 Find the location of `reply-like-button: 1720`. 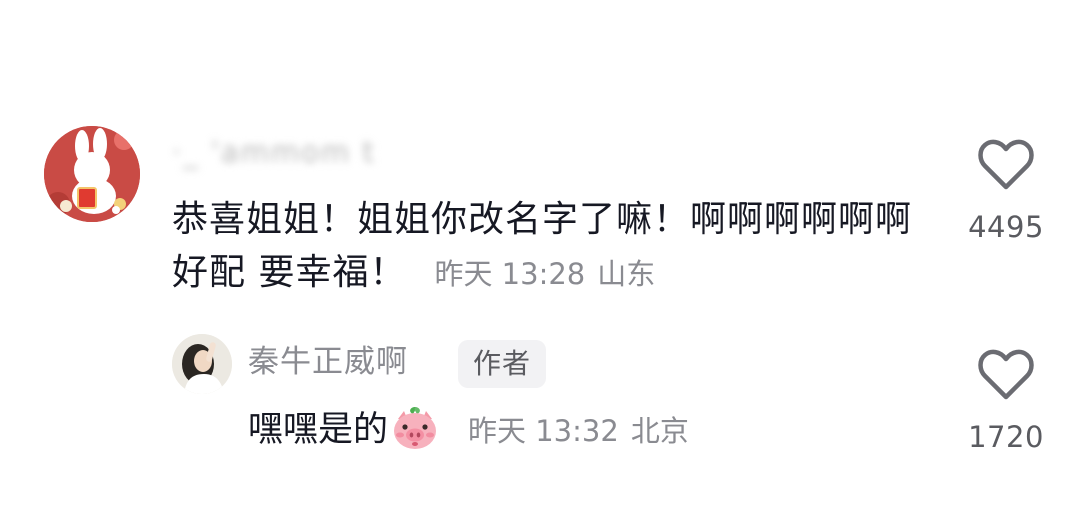

reply-like-button: 1720 is located at coordinates (1006, 401).